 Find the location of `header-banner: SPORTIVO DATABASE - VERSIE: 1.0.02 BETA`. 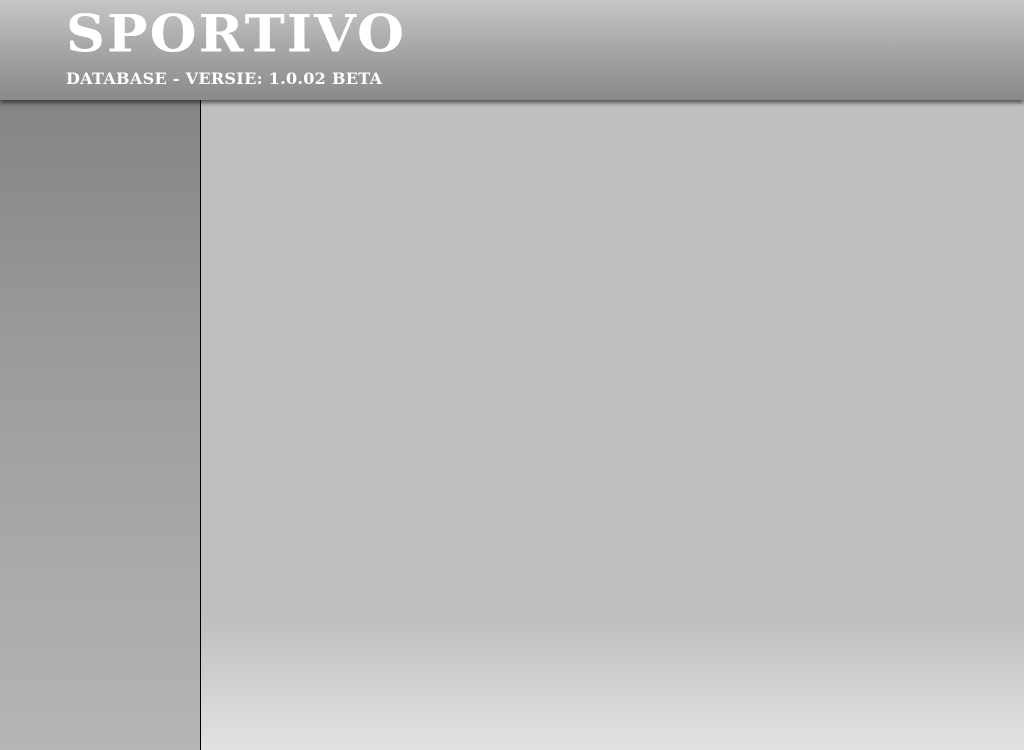

header-banner: SPORTIVO DATABASE - VERSIE: 1.0.02 BETA is located at coordinates (512, 50).